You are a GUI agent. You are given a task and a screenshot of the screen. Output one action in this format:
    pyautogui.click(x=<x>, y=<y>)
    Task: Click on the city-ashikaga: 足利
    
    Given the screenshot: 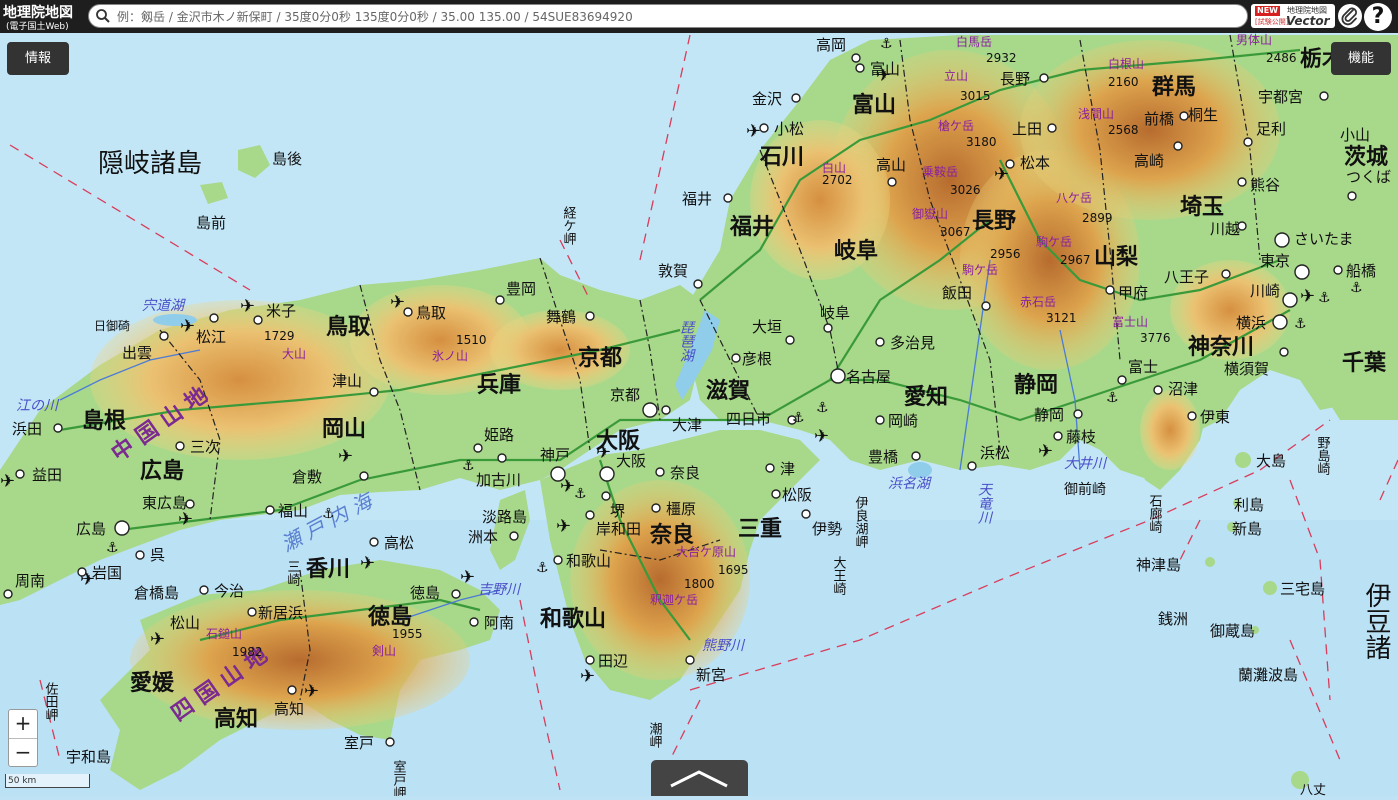 What is the action you would take?
    pyautogui.click(x=1271, y=129)
    